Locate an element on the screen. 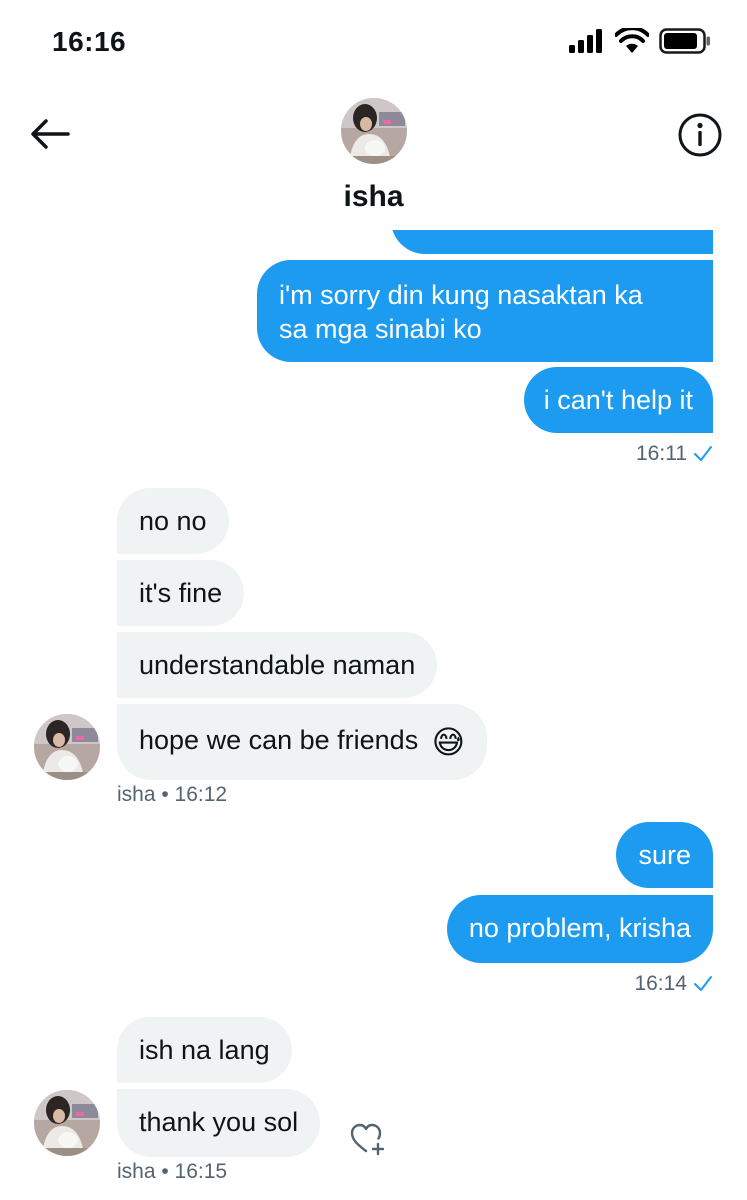 This screenshot has width=747, height=1200. add-reaction-icon is located at coordinates (367, 1139).